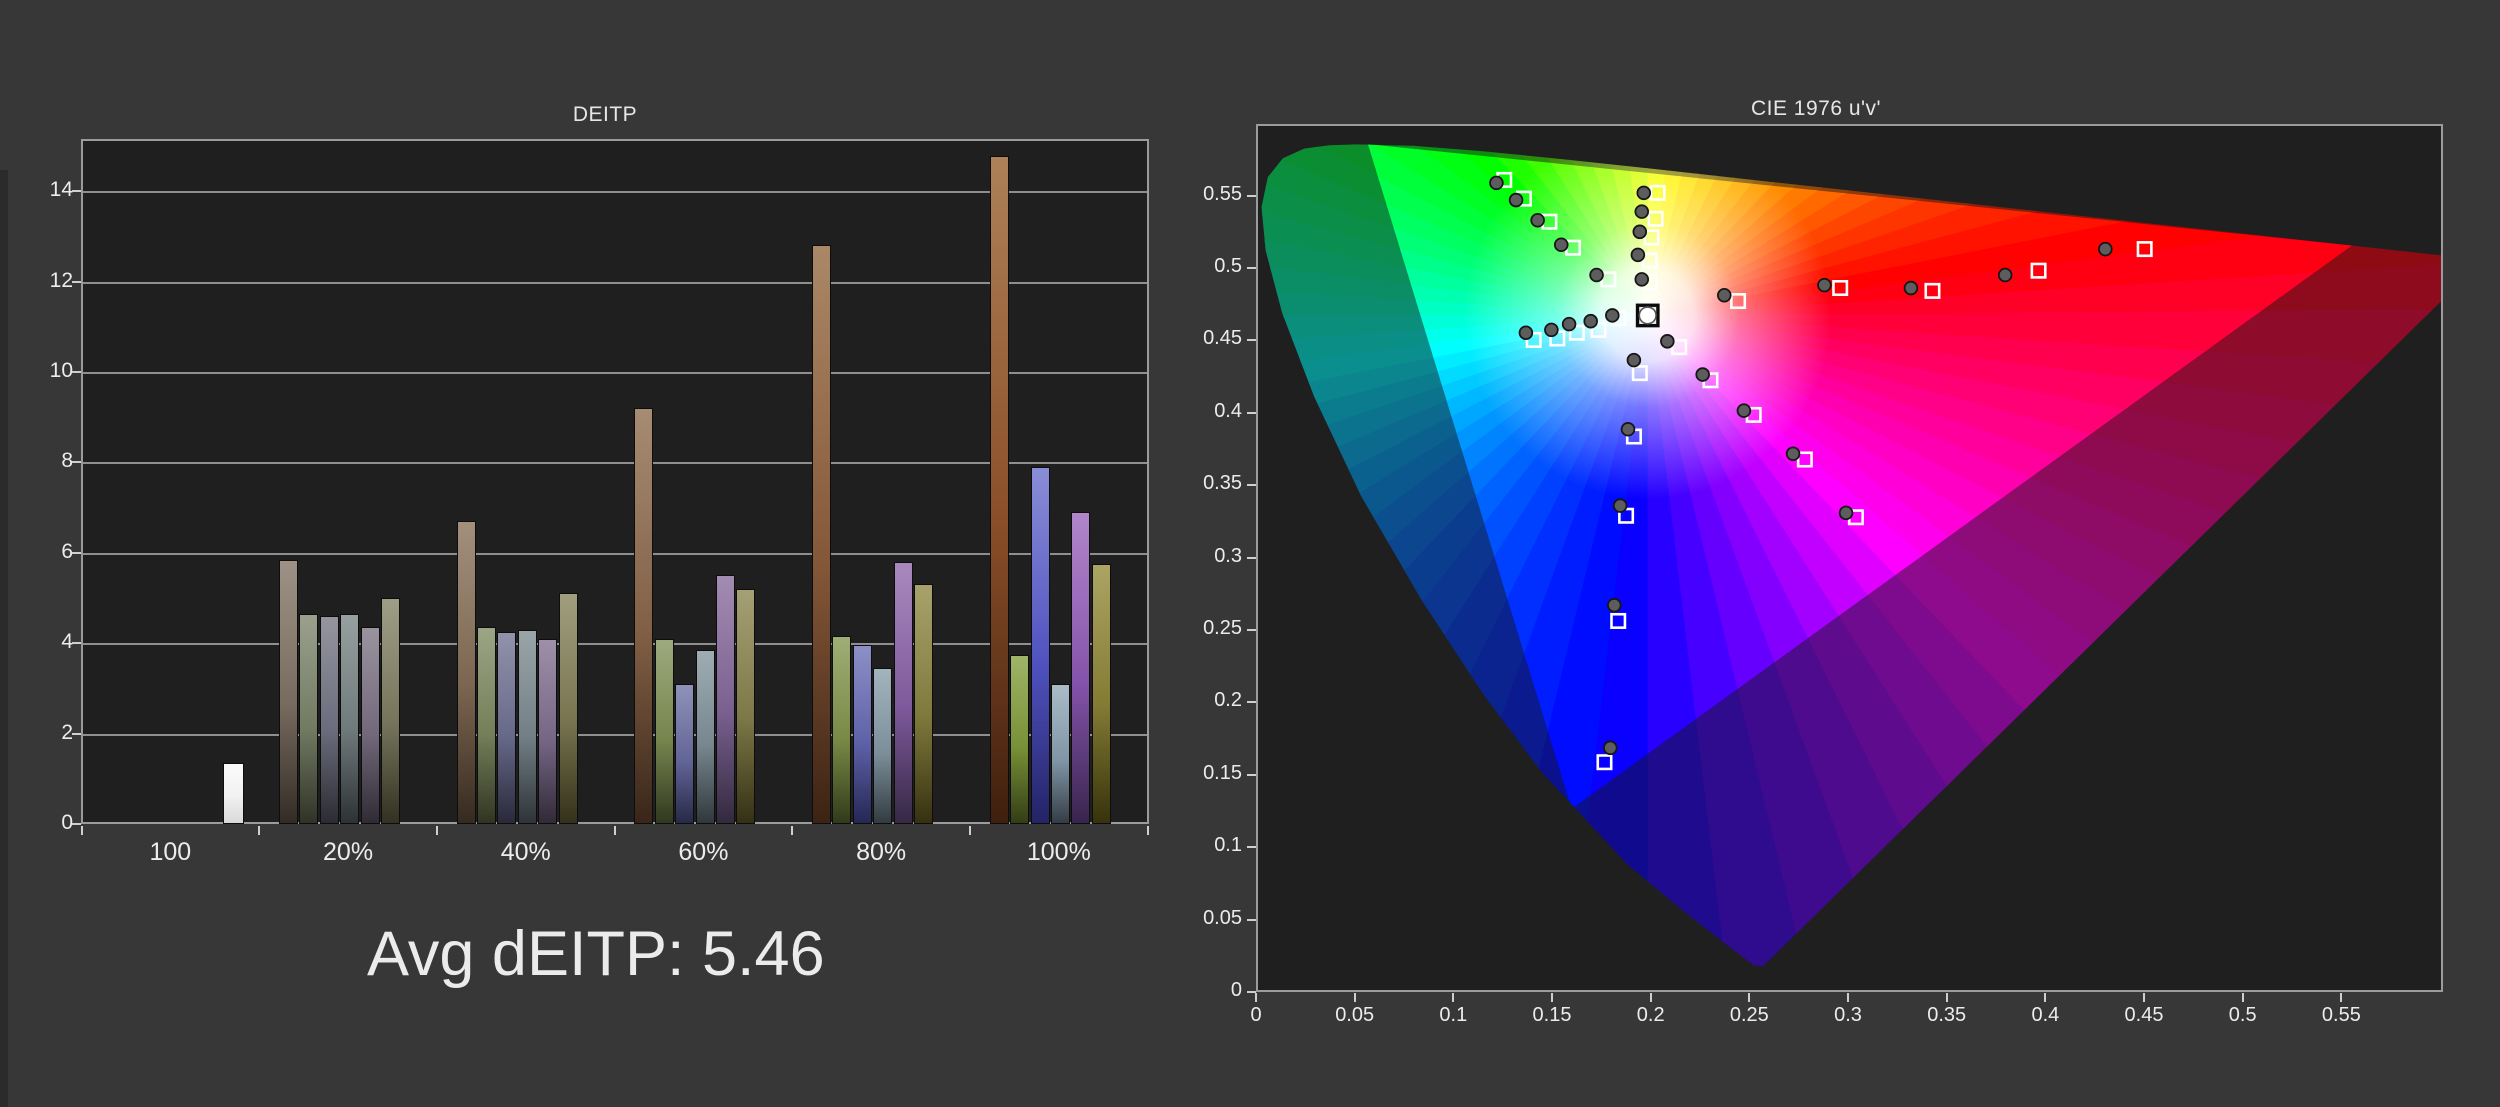  Describe the element at coordinates (370, 725) in the screenshot. I see `bar-20%-magenta` at that location.